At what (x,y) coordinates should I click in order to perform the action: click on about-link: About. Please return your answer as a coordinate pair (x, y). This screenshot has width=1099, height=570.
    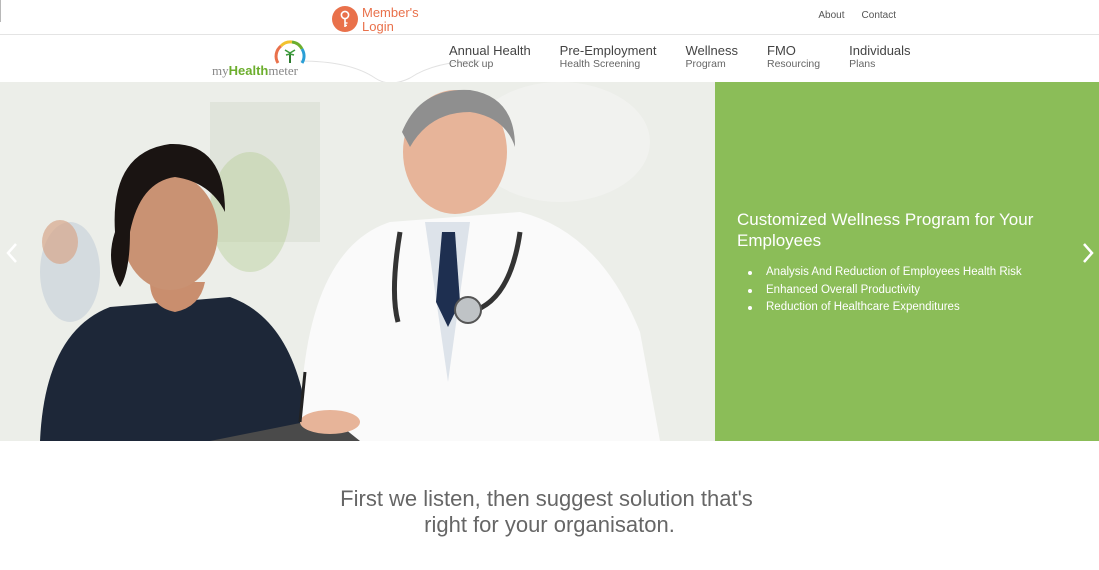
    Looking at the image, I should click on (831, 15).